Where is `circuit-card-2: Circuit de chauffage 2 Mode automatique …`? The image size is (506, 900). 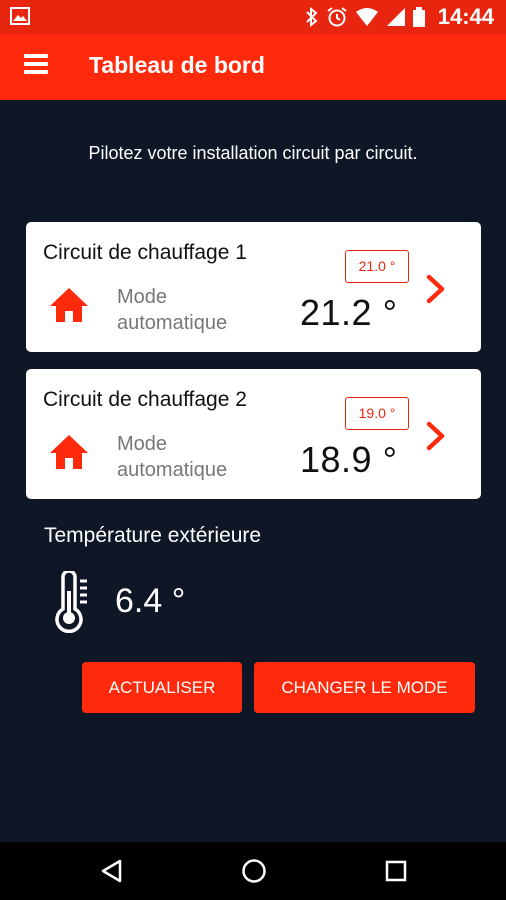 circuit-card-2: Circuit de chauffage 2 Mode automatique … is located at coordinates (253, 434).